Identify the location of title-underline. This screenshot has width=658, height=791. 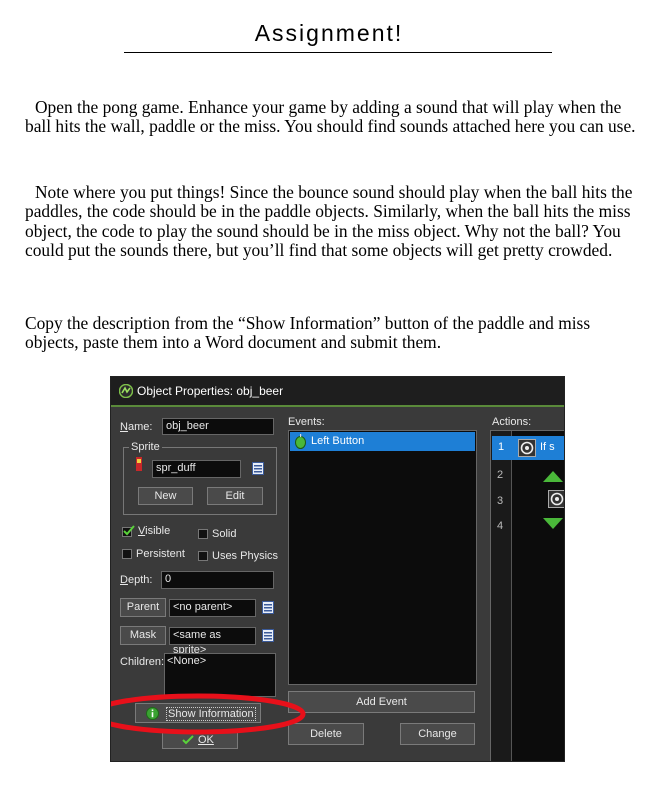
(338, 52).